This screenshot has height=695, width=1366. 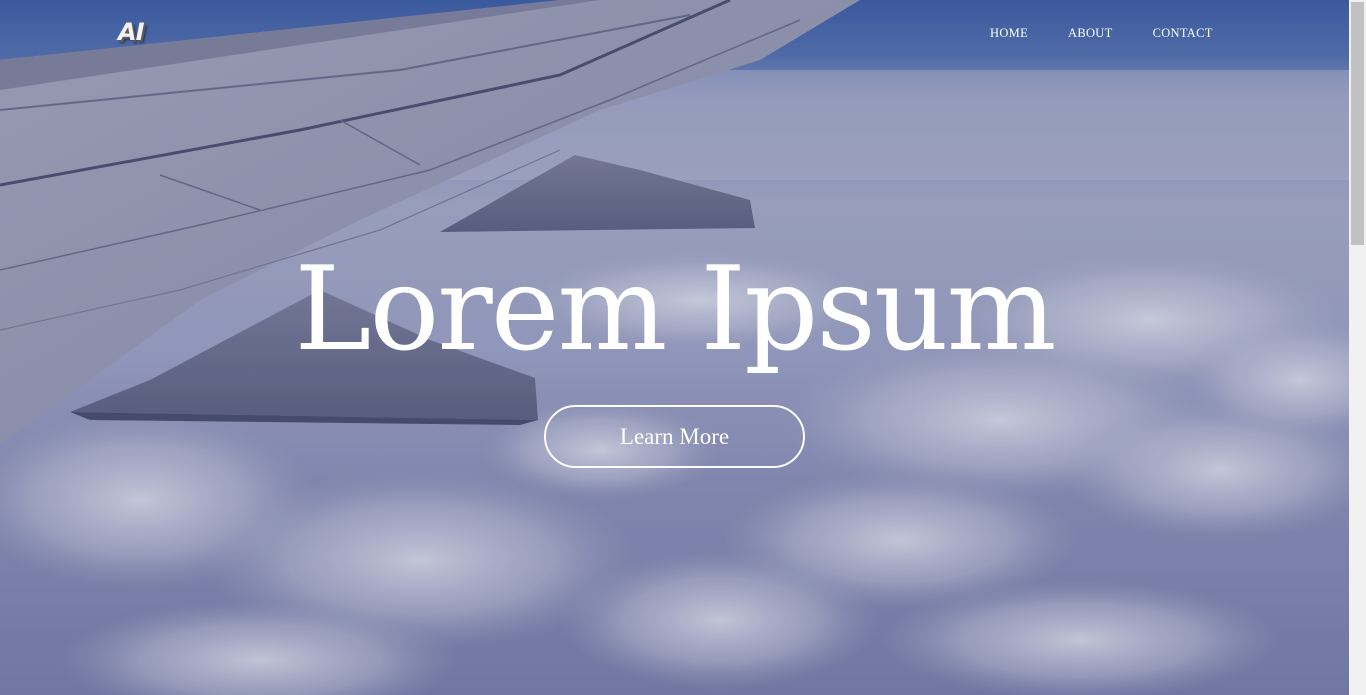 What do you see at coordinates (675, 309) in the screenshot?
I see `hero-title: Lorem Ipsum` at bounding box center [675, 309].